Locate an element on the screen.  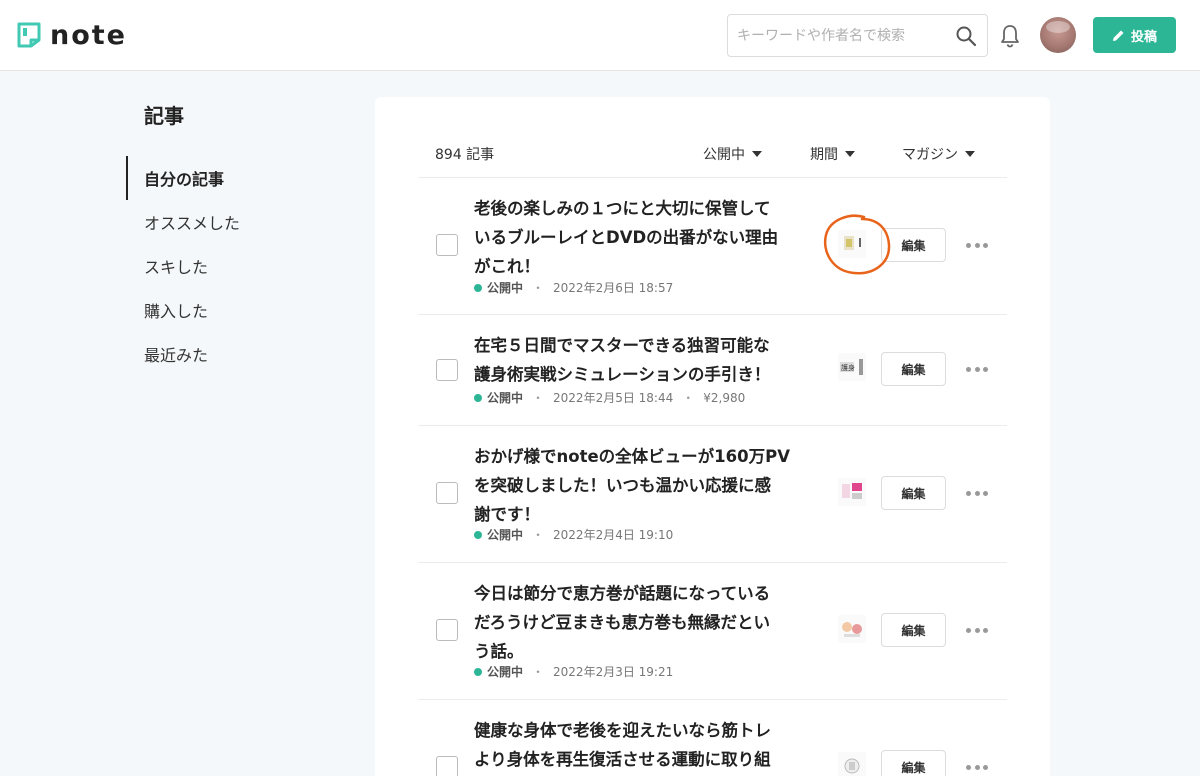
article-date: 2022年2月6日 18:57 is located at coordinates (613, 288).